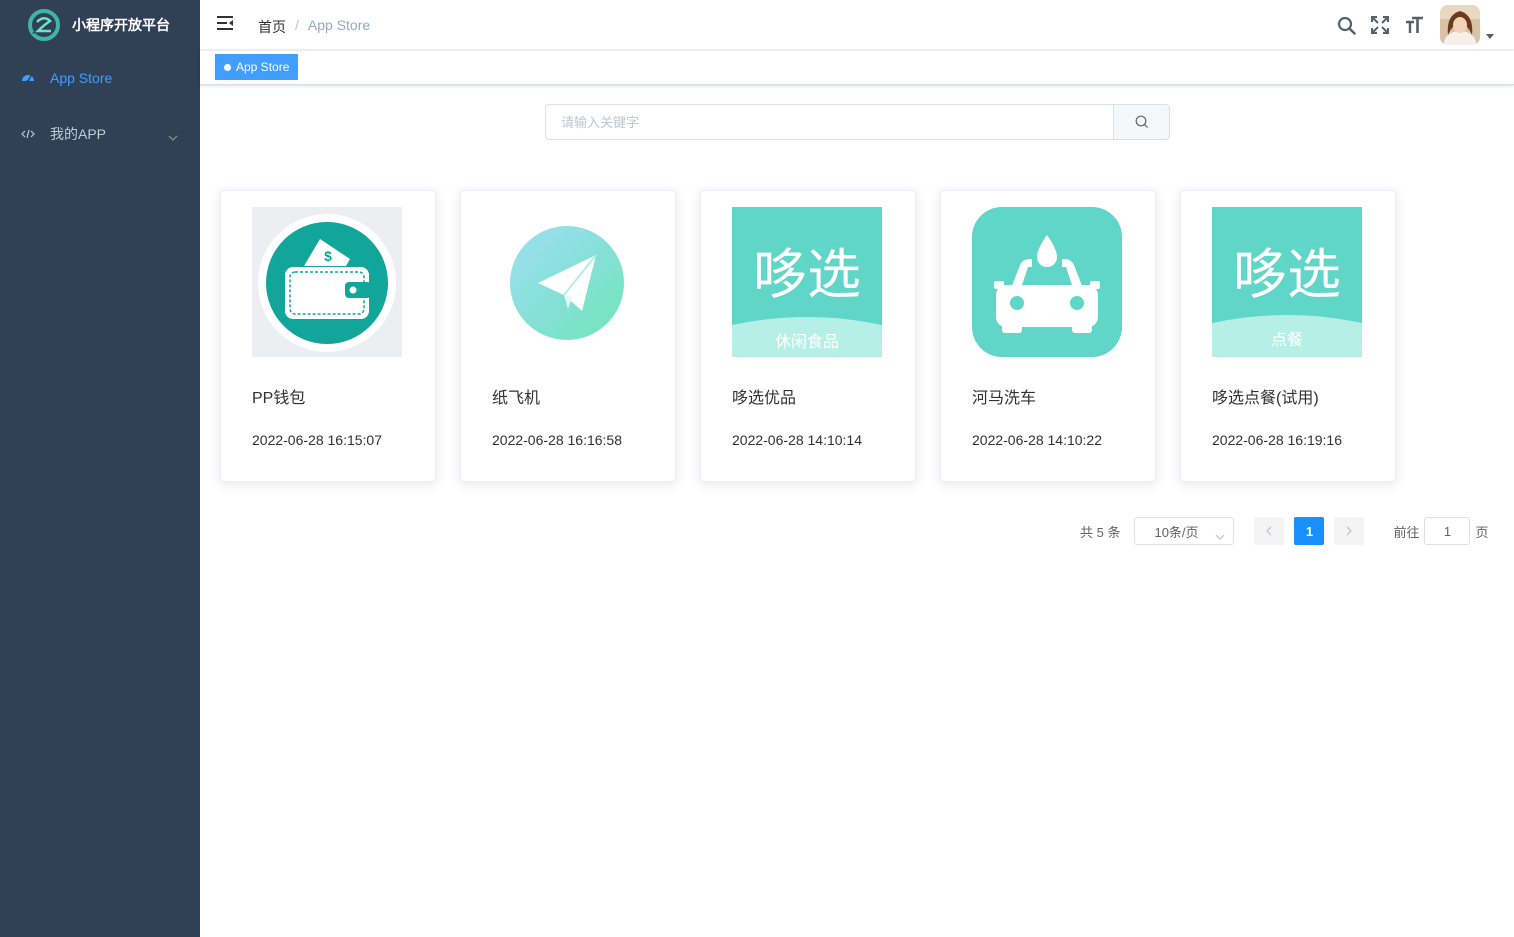 This screenshot has height=937, width=1514. I want to click on duoxuan-snacks-icon: 哆选 休闲食品, so click(807, 282).